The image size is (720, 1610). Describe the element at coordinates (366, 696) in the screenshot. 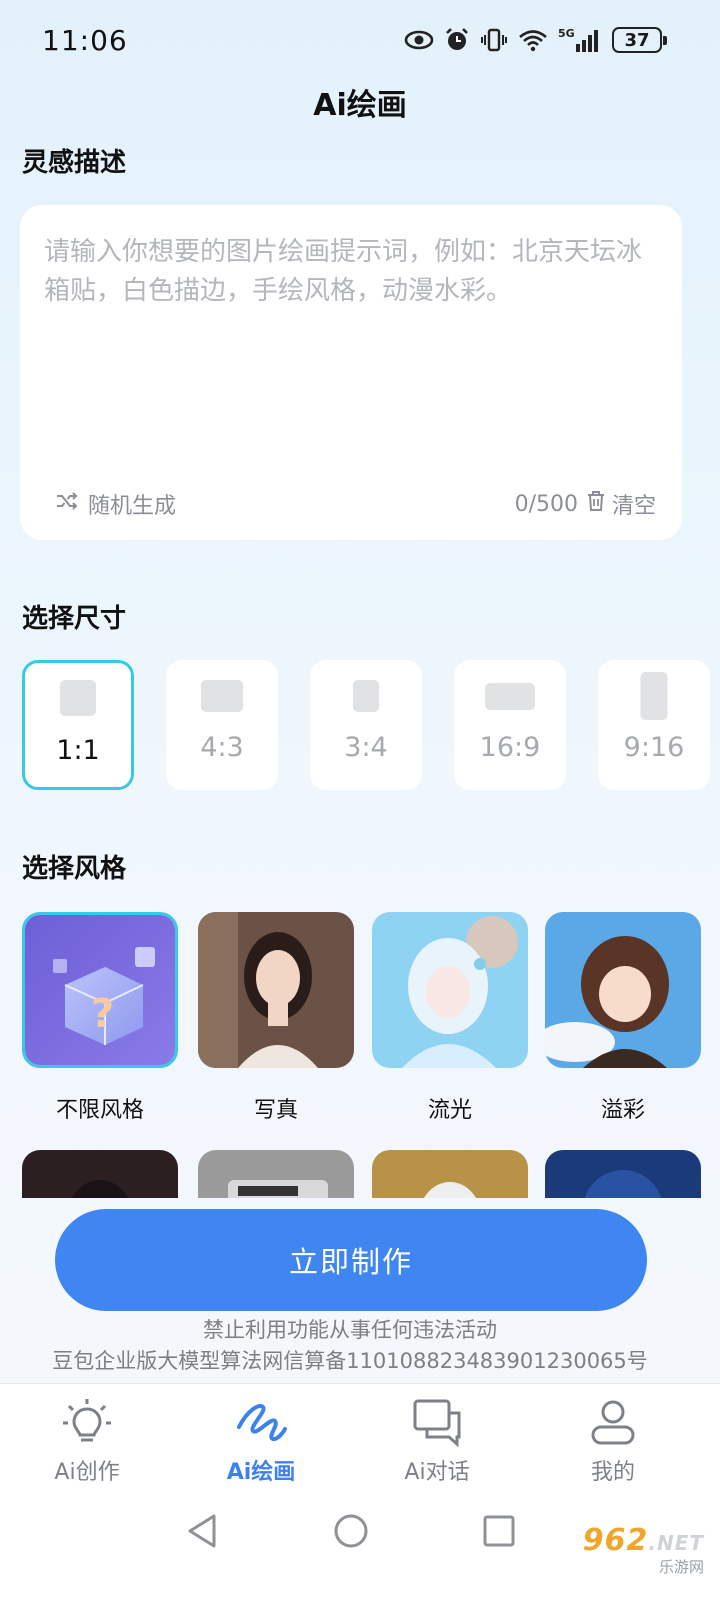

I see `ratio-3-4-icon` at that location.